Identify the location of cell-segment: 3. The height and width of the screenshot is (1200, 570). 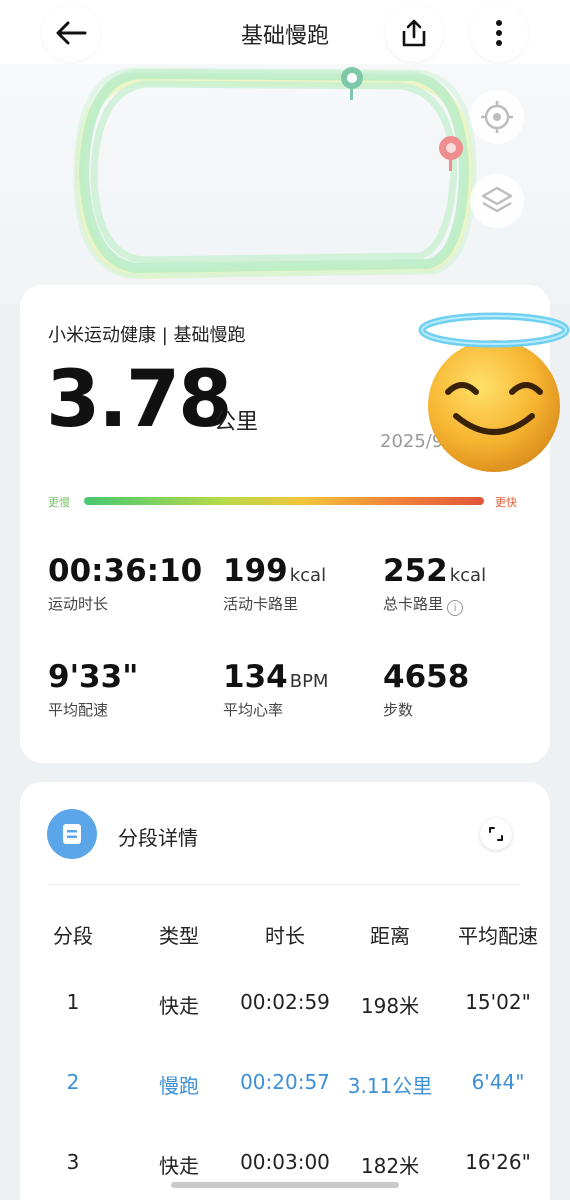
(73, 1162).